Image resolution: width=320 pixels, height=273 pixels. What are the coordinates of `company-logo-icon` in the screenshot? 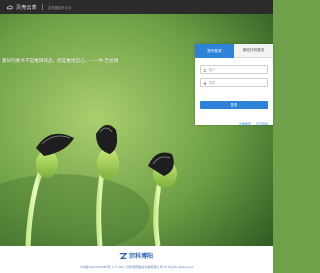 It's located at (123, 255).